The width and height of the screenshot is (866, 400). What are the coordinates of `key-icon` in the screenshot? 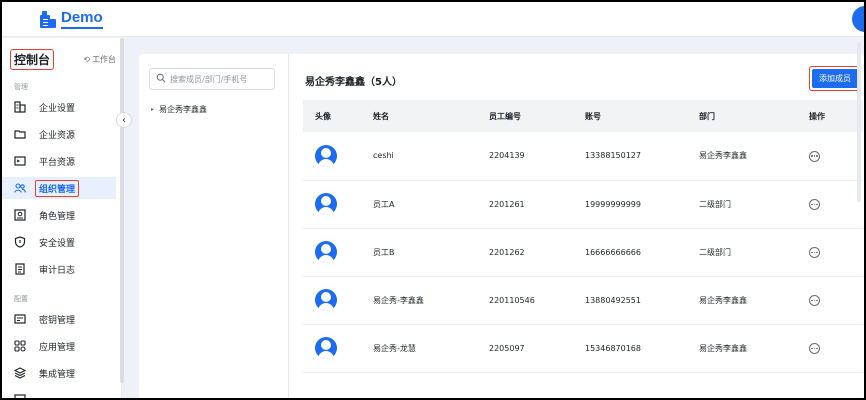 It's located at (20, 319).